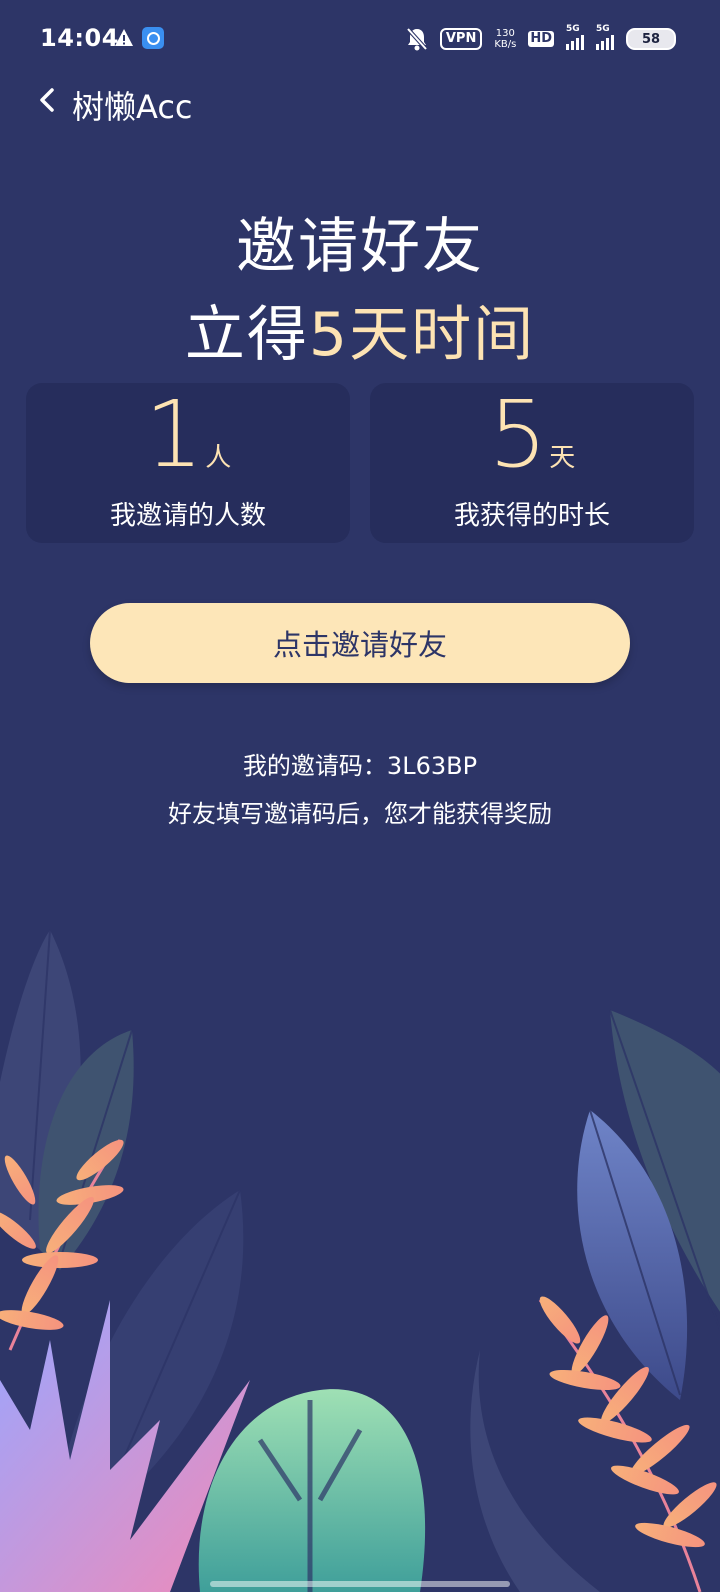 Image resolution: width=720 pixels, height=1592 pixels. What do you see at coordinates (79, 38) in the screenshot?
I see `status-time: 14:04` at bounding box center [79, 38].